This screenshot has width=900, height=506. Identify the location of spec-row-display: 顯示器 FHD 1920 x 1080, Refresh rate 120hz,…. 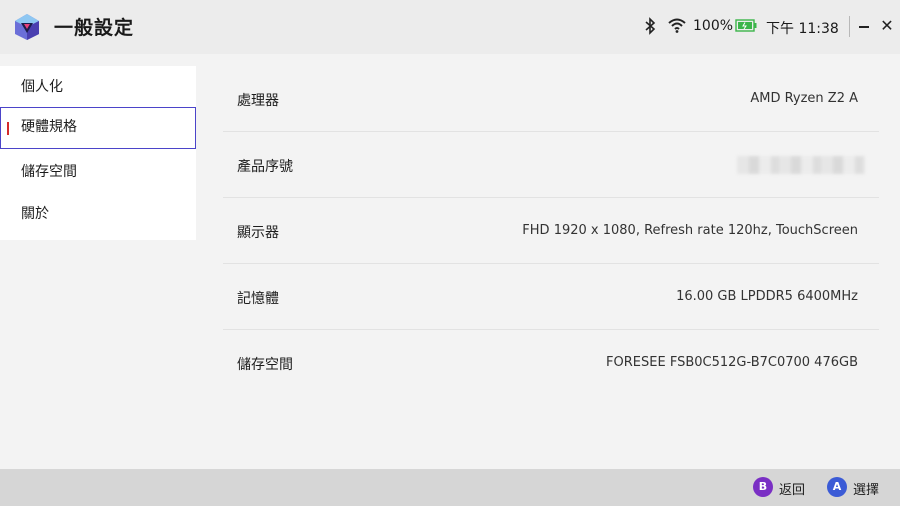
(551, 231).